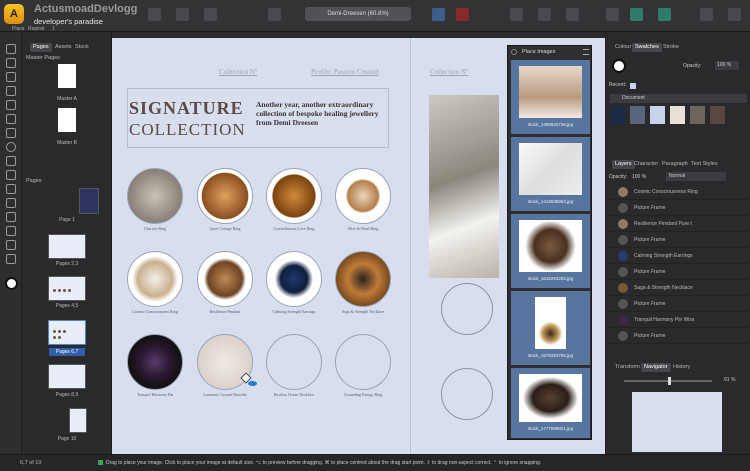 This screenshot has height=471, width=750. What do you see at coordinates (678, 192) in the screenshot?
I see `layer-row-1: Cosmic Consciousness Ring` at bounding box center [678, 192].